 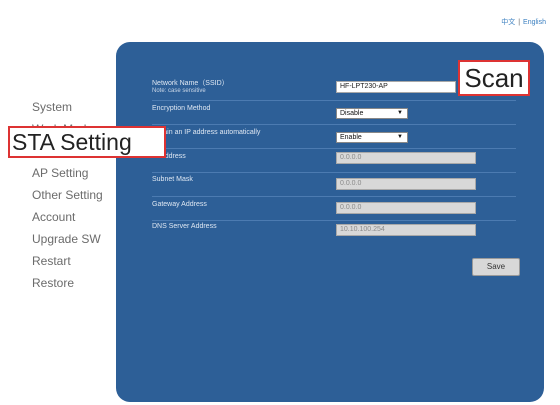 I want to click on sidebar-item-sta-setting: STA Setting, so click(x=87, y=142).